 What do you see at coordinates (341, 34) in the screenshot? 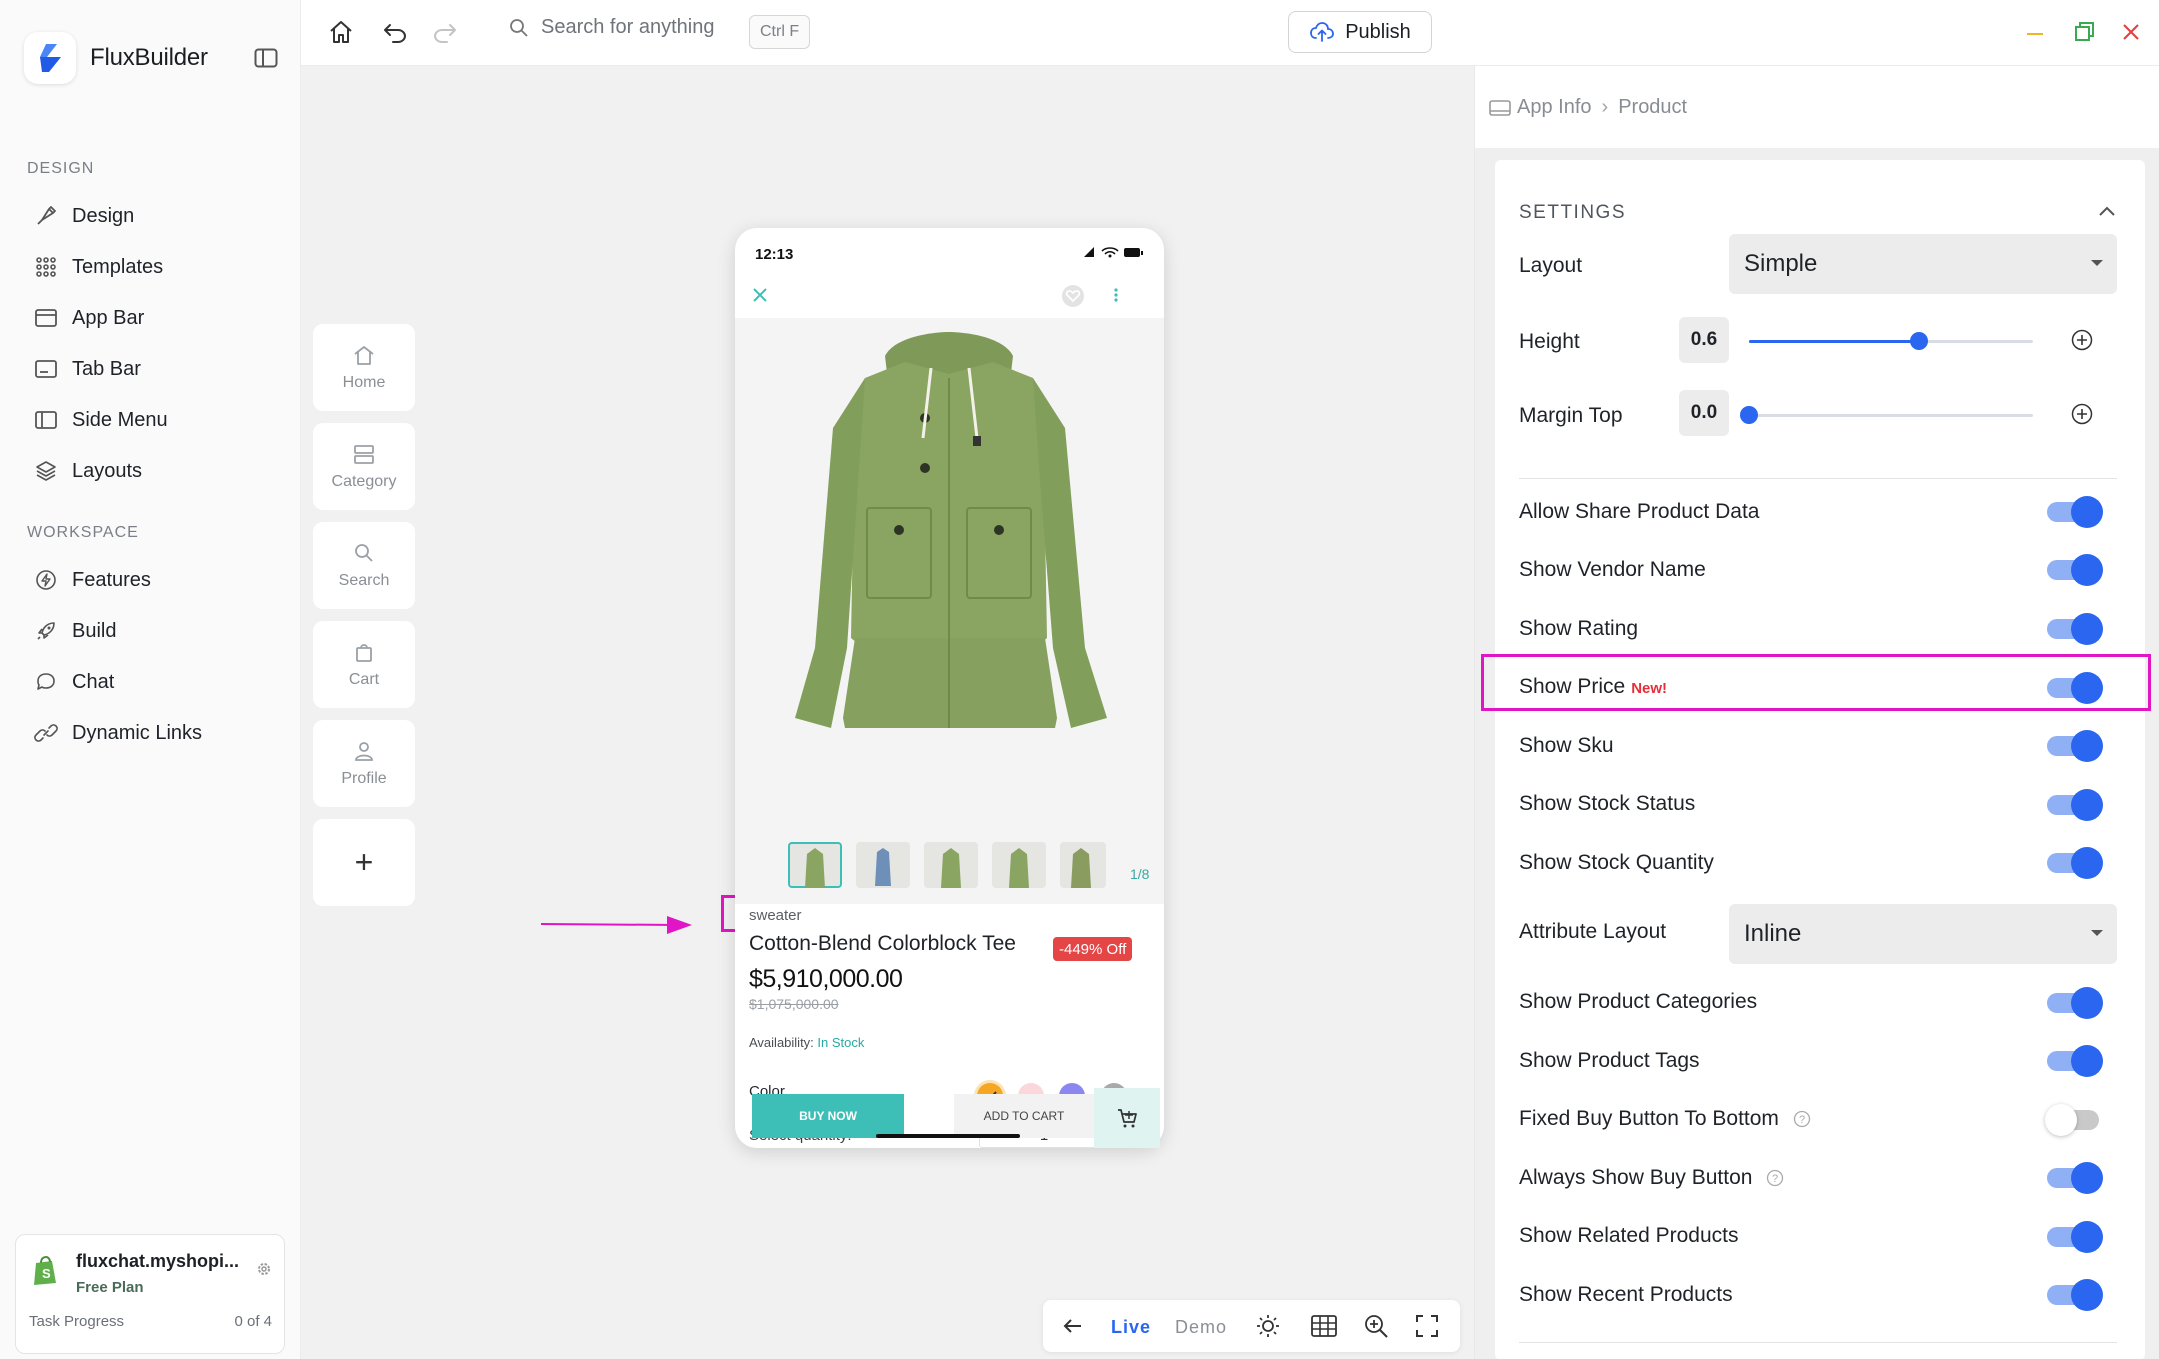
I see `home-icon` at bounding box center [341, 34].